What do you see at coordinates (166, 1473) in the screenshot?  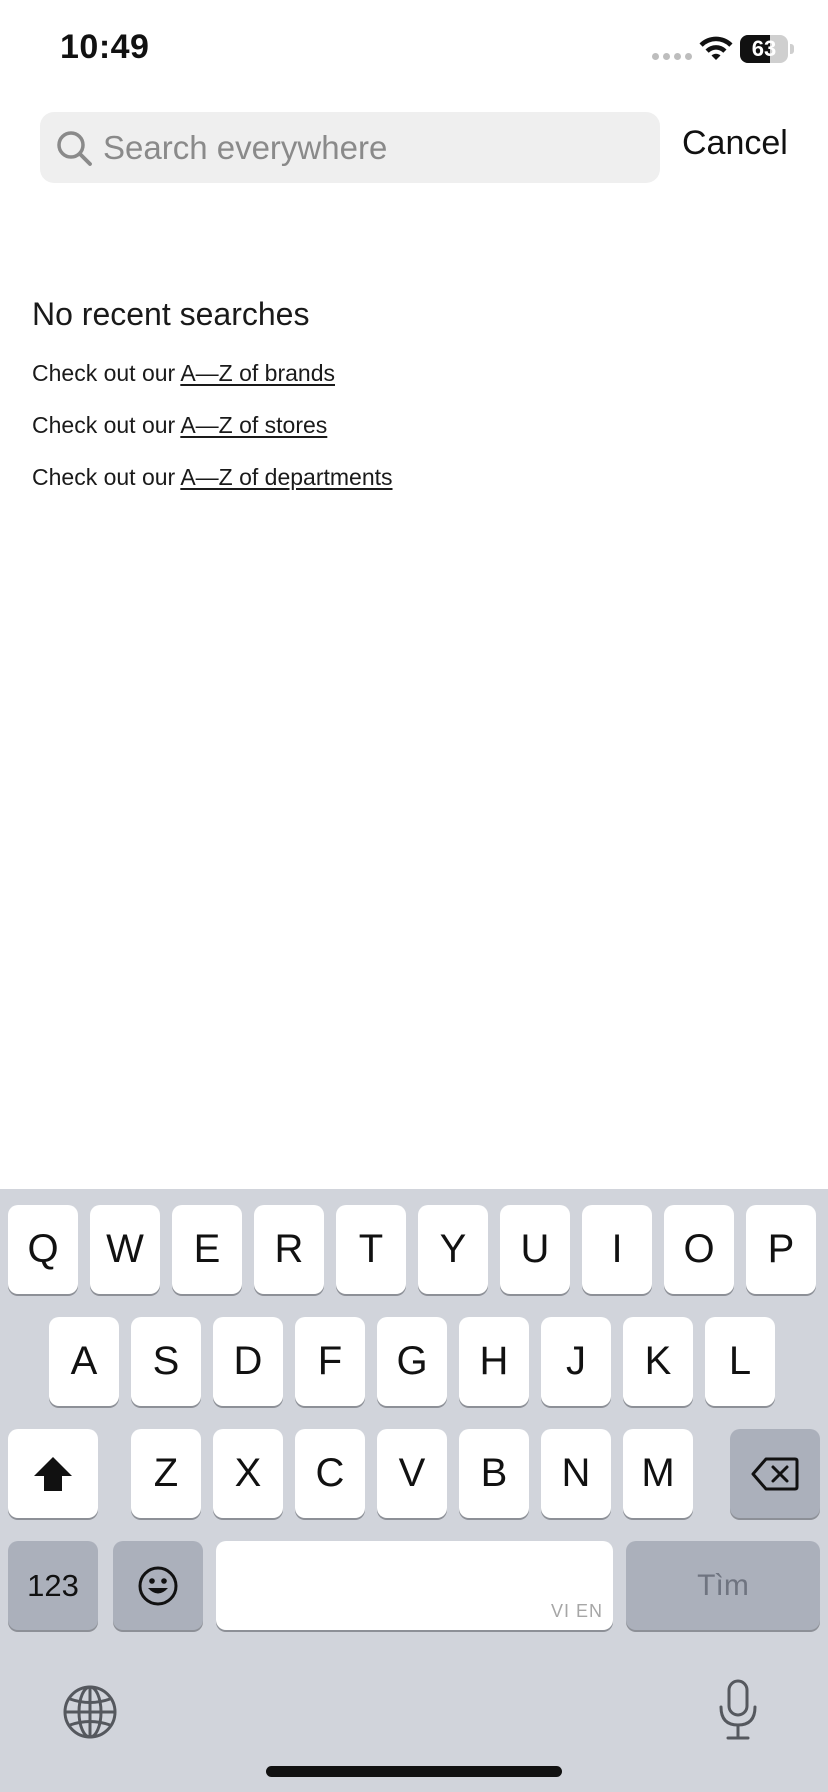 I see `key-z: Z` at bounding box center [166, 1473].